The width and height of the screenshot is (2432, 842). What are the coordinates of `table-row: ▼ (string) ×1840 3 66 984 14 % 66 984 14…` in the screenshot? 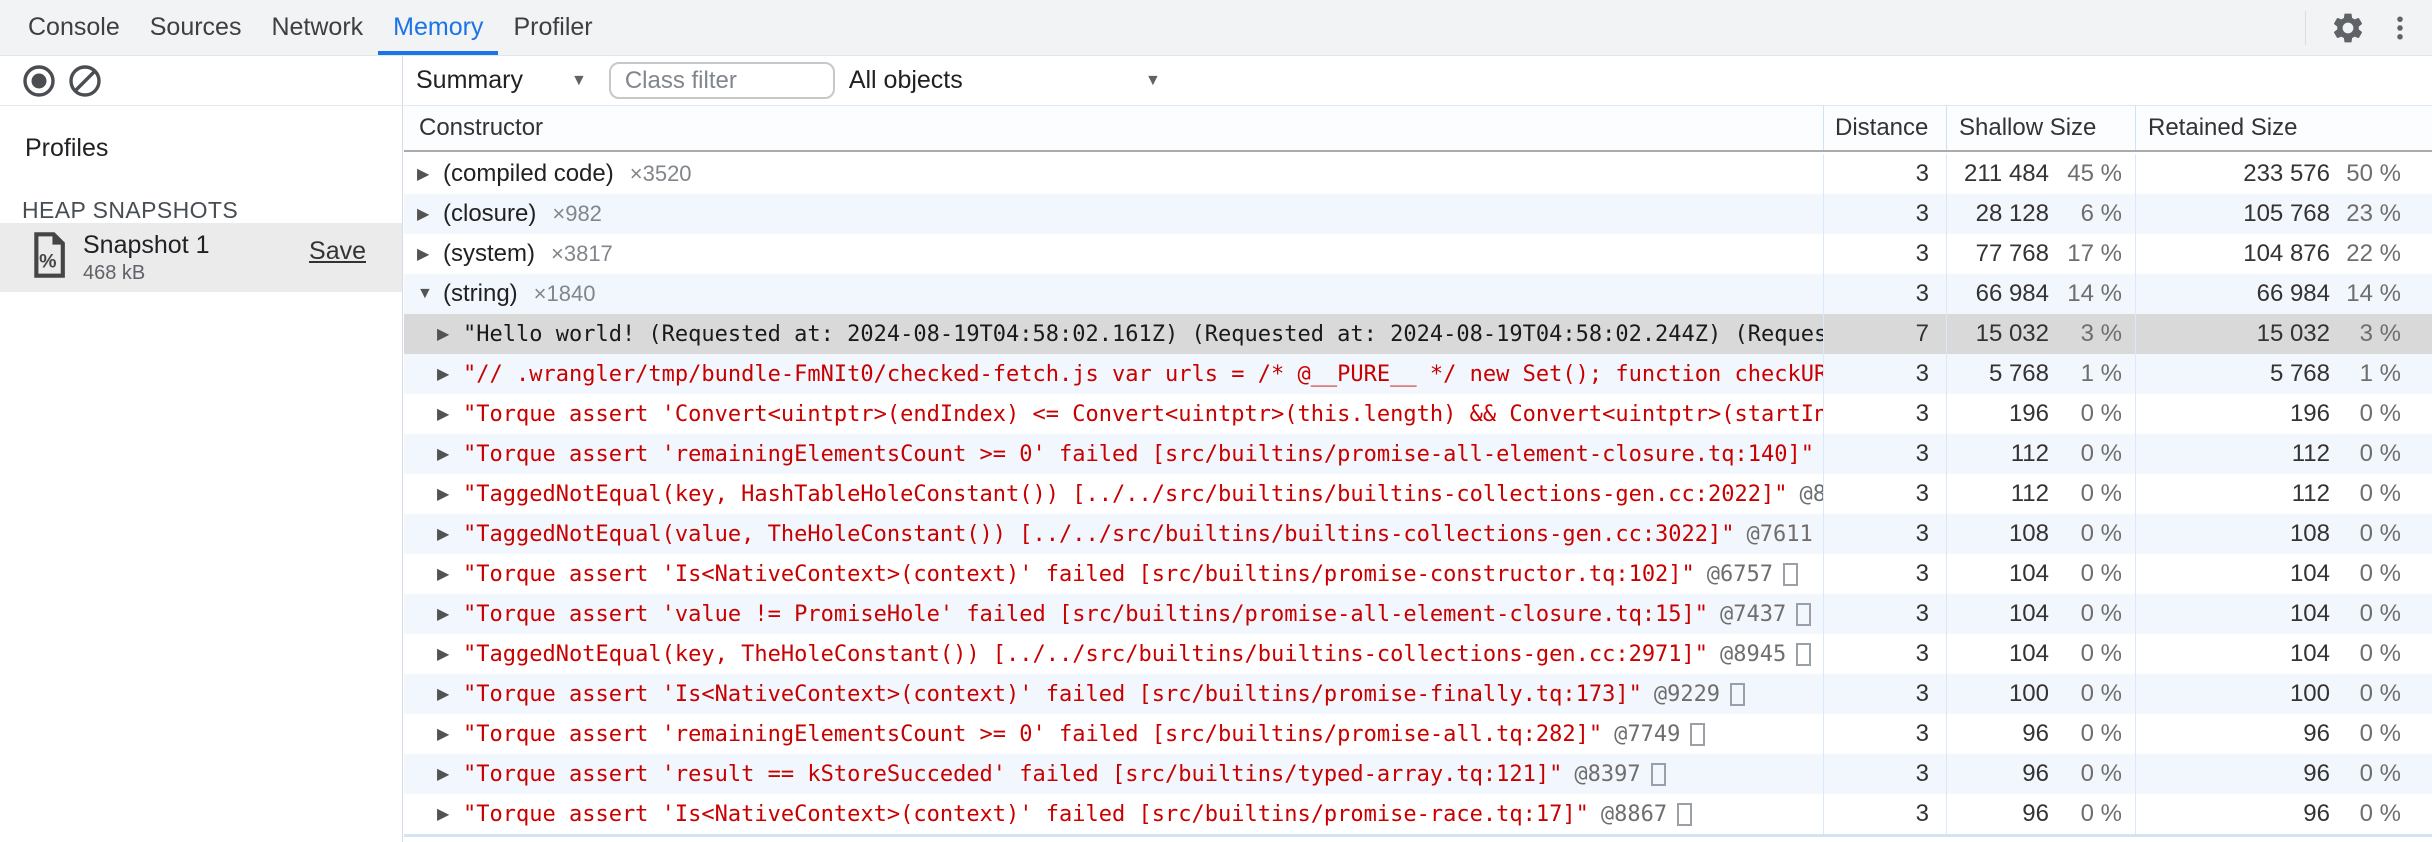 It's located at (1418, 294).